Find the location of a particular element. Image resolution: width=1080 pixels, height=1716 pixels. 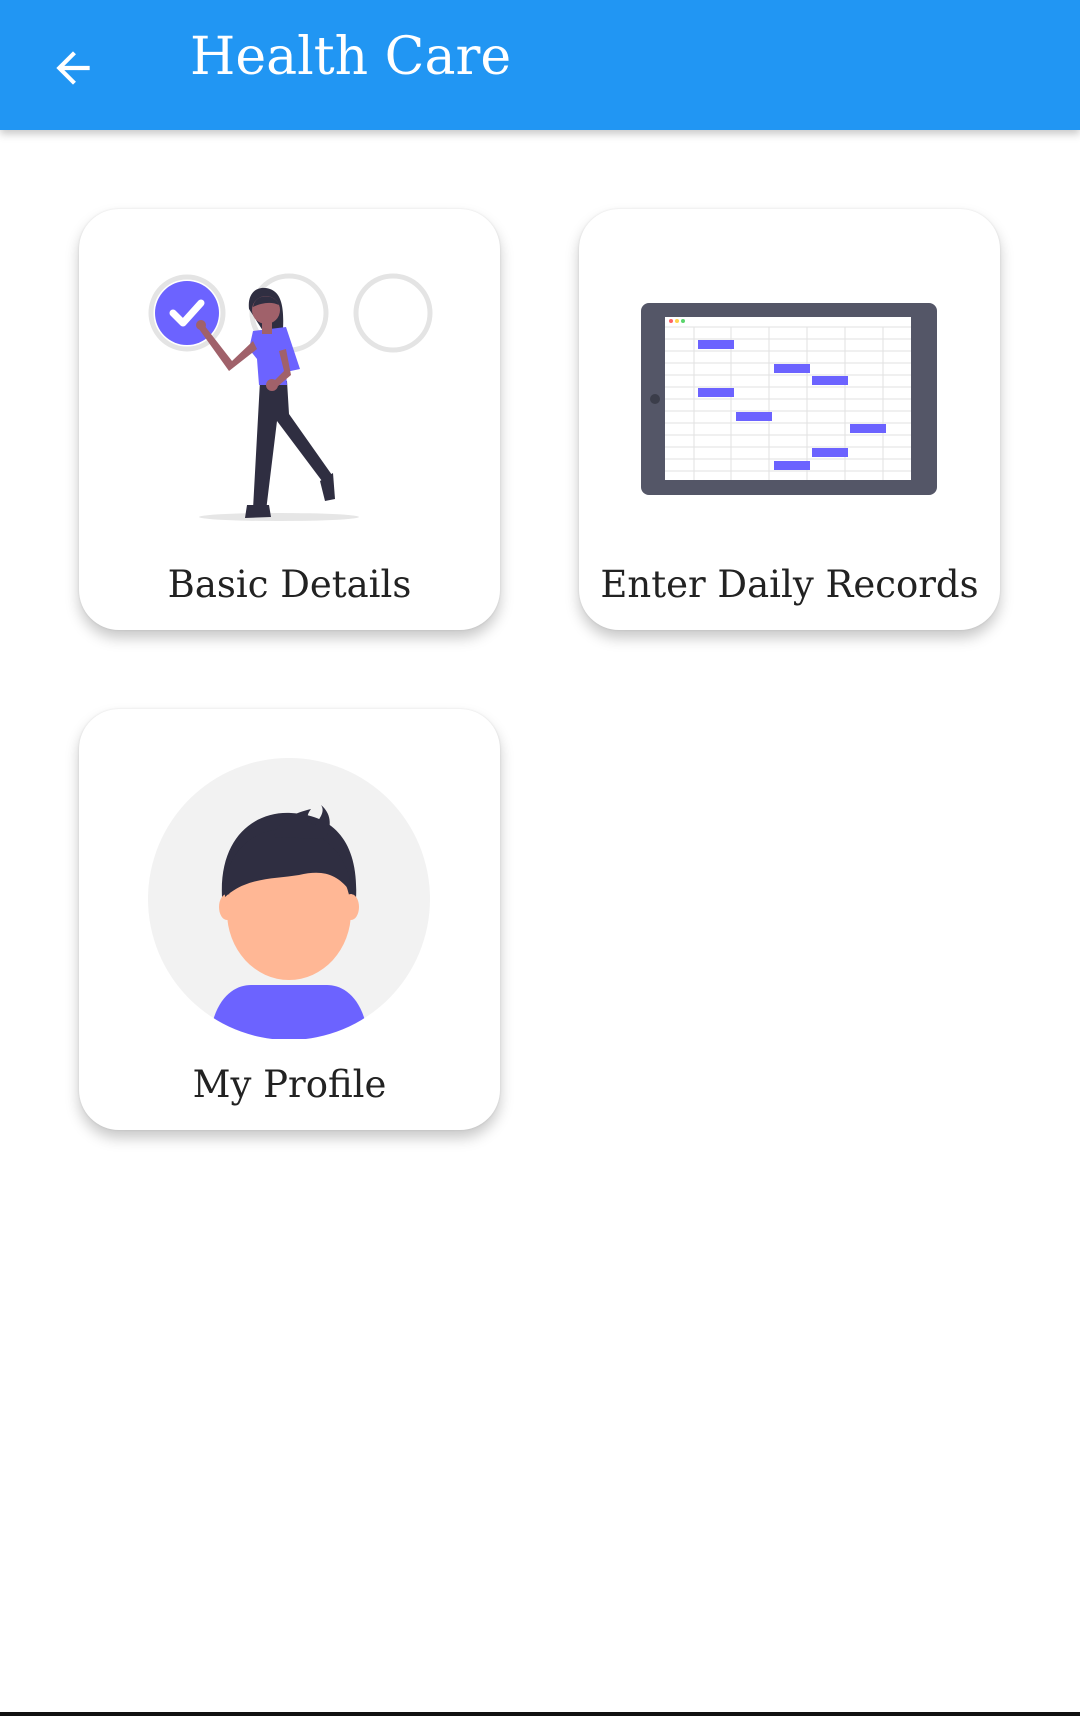

app-bar: Health Care is located at coordinates (540, 65).